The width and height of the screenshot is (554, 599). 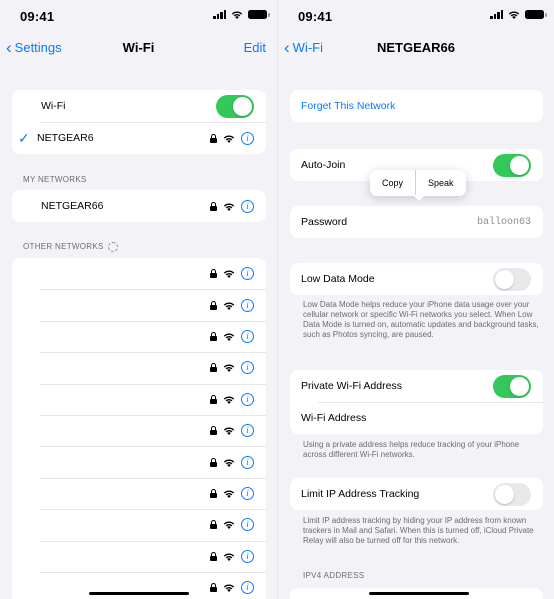 I want to click on low-data-group: Low Data Mode, so click(x=416, y=279).